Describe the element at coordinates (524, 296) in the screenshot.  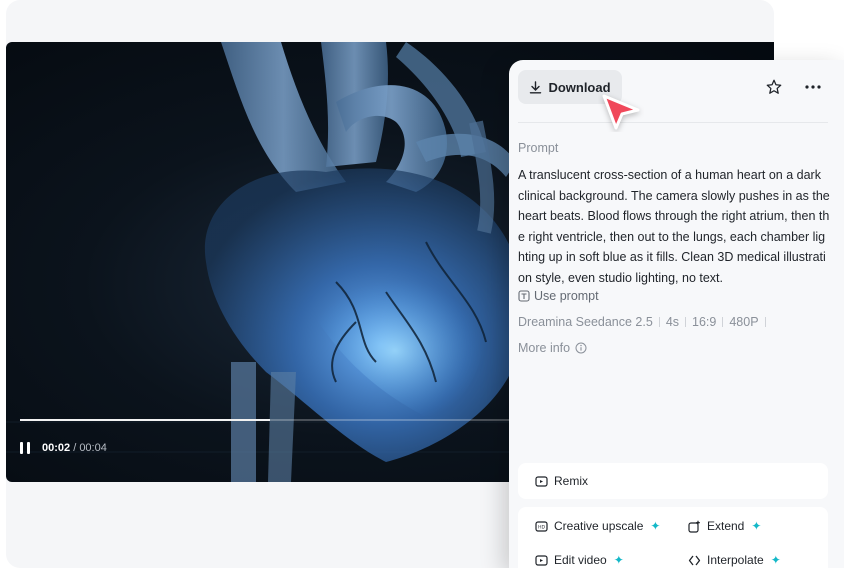
I see `use-prompt-icon` at that location.